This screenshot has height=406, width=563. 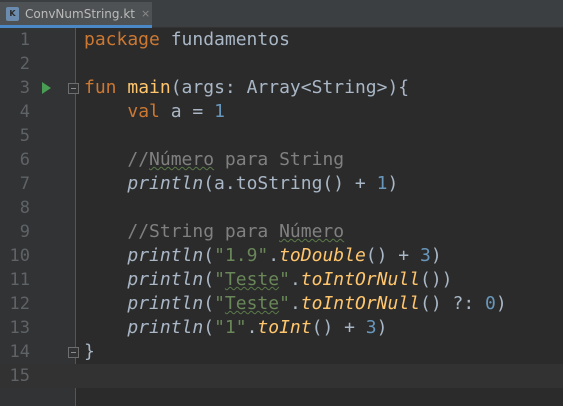 I want to click on code-line: 6 //Número para String, so click(x=281, y=160).